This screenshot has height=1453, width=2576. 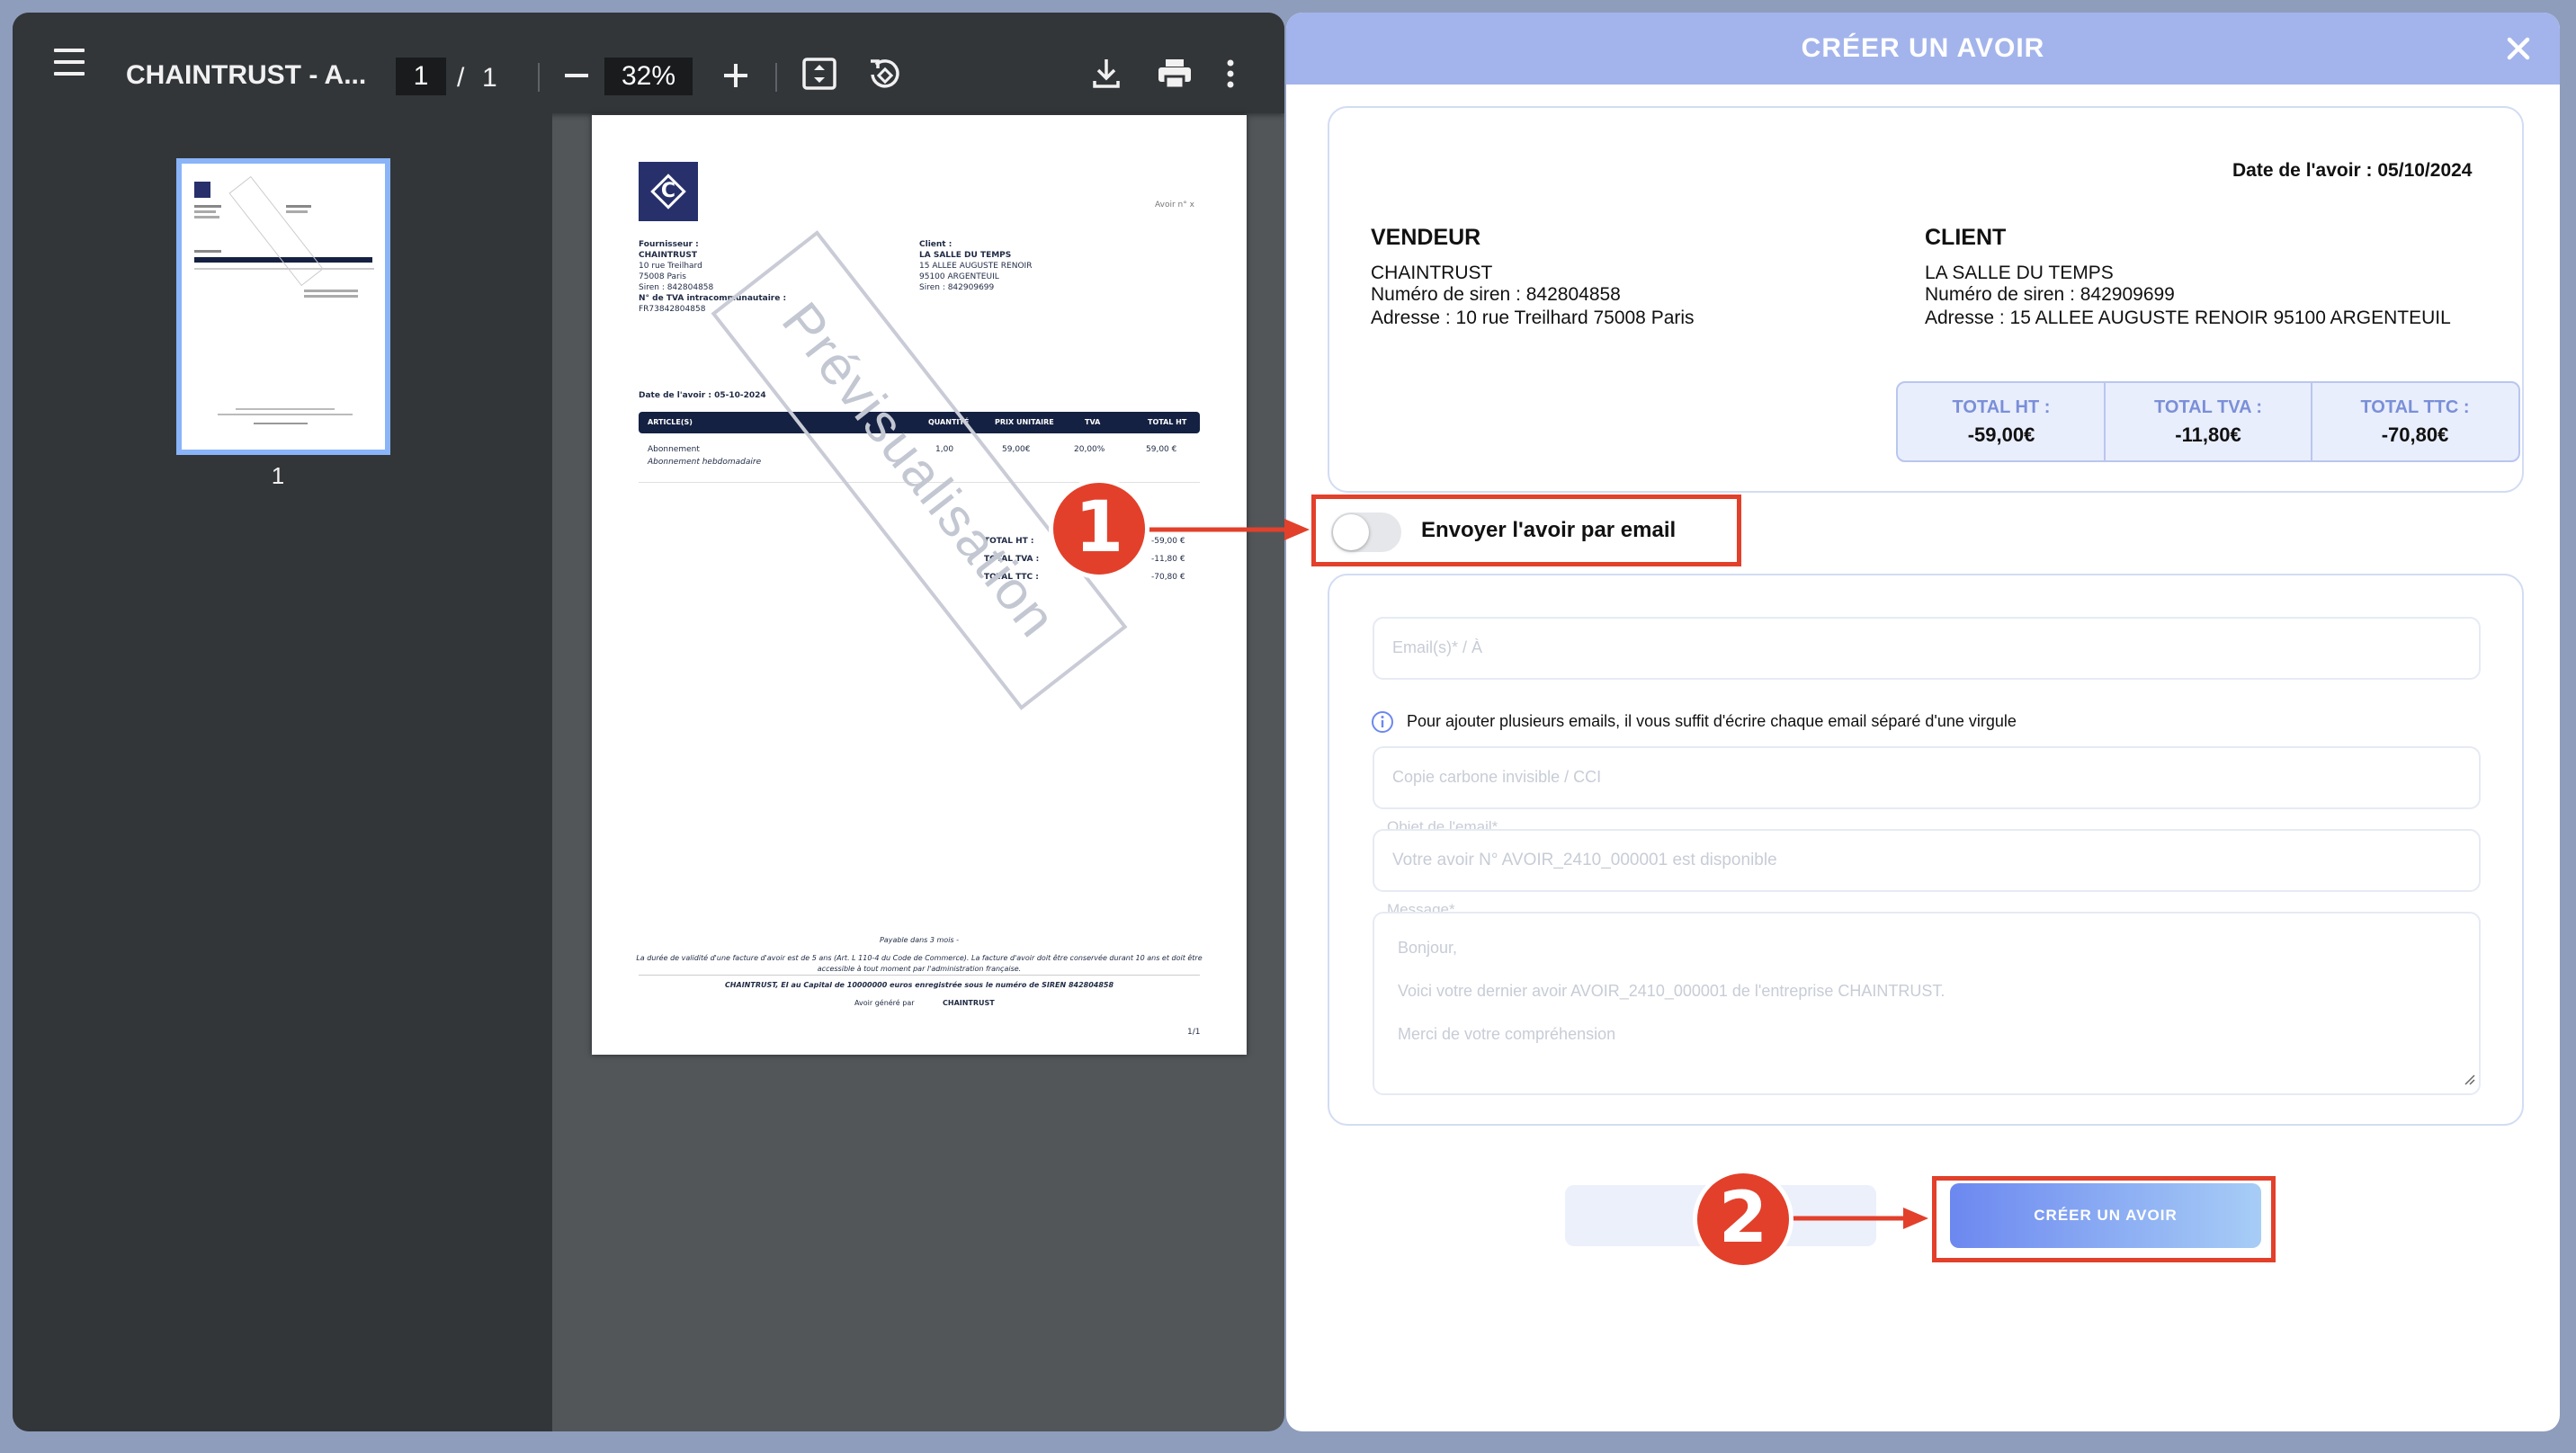 I want to click on panel-header: CRÉER UN AVOIR, so click(x=1923, y=49).